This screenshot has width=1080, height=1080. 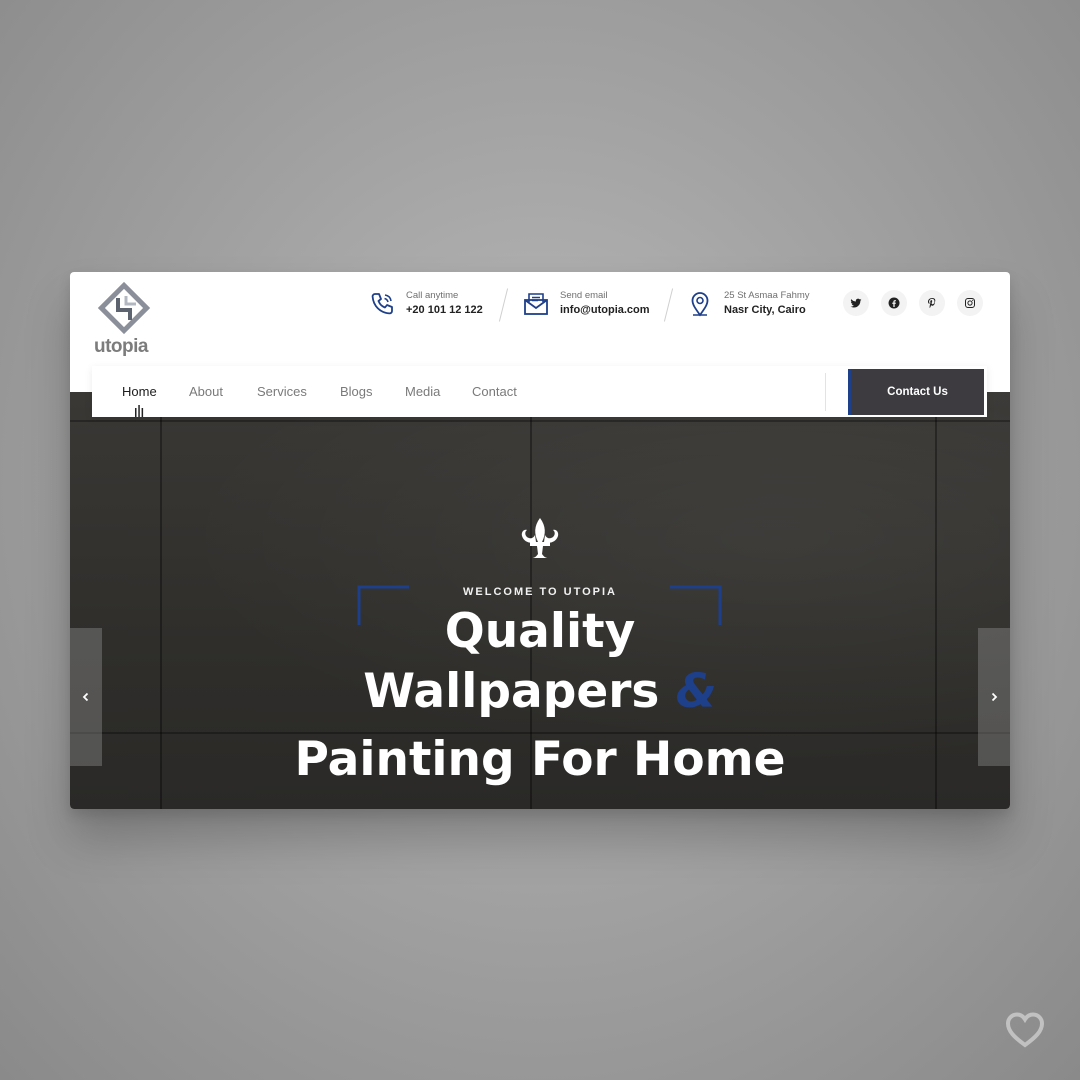 I want to click on nav-blogs: Blogs, so click(x=356, y=391).